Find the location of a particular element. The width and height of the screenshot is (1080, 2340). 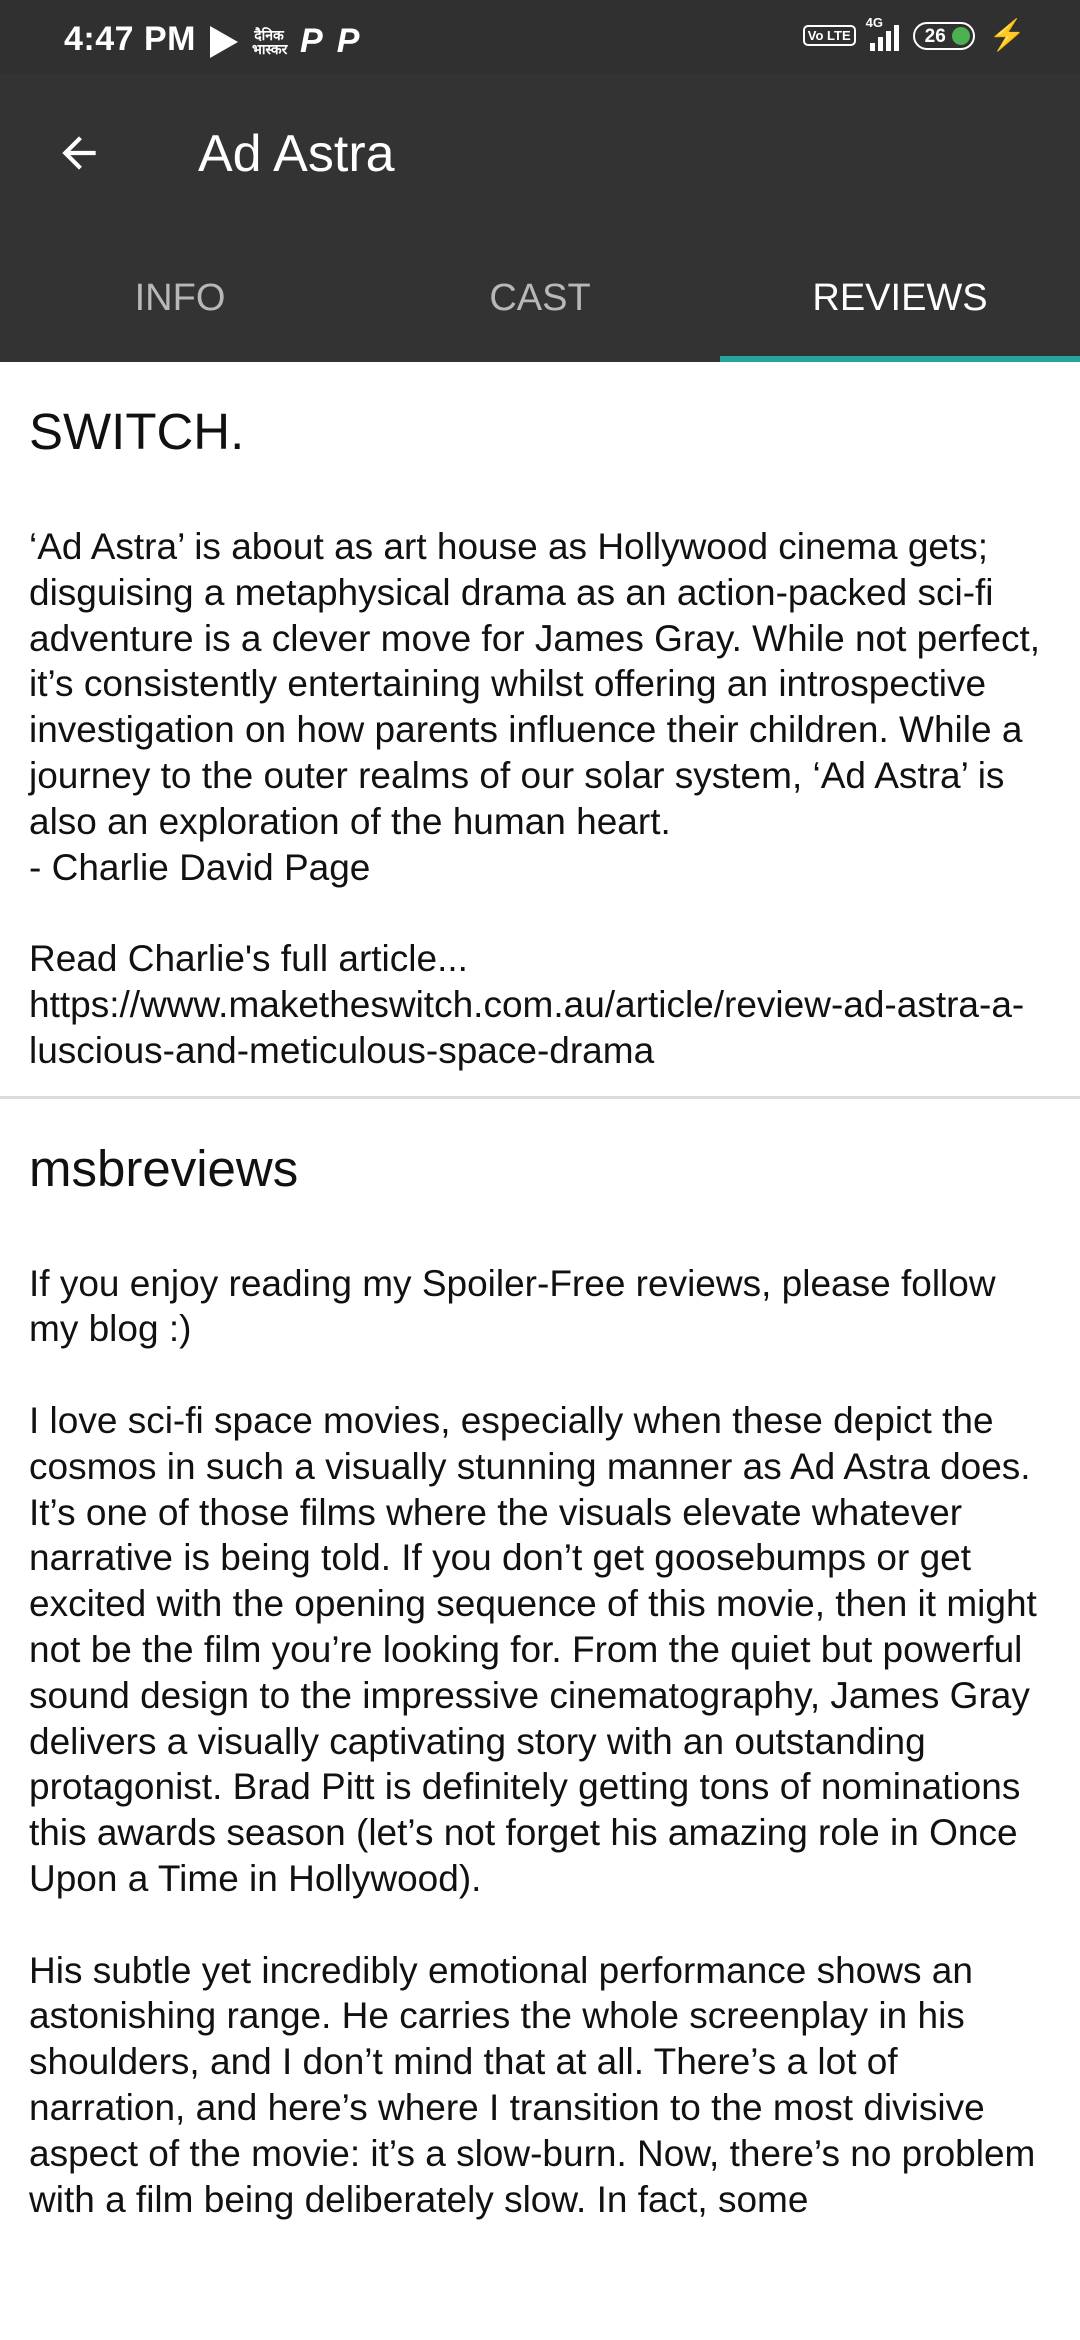

network-type-label: 4G is located at coordinates (874, 22).